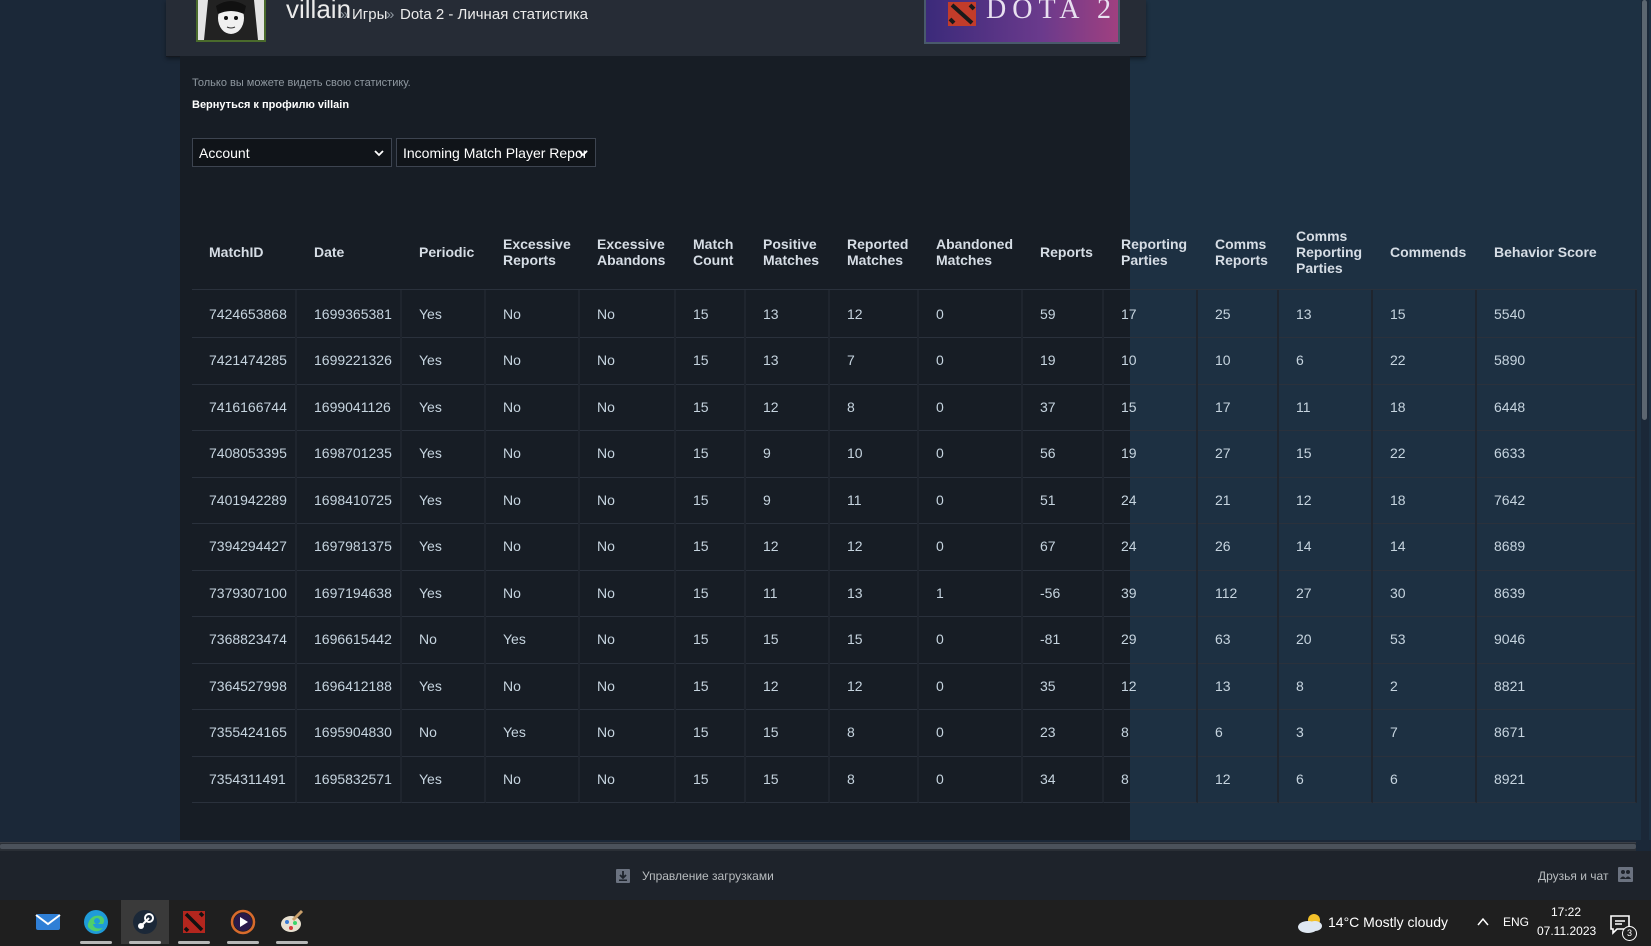 This screenshot has width=1651, height=946. What do you see at coordinates (349, 639) in the screenshot?
I see `cell-date: 1696615442` at bounding box center [349, 639].